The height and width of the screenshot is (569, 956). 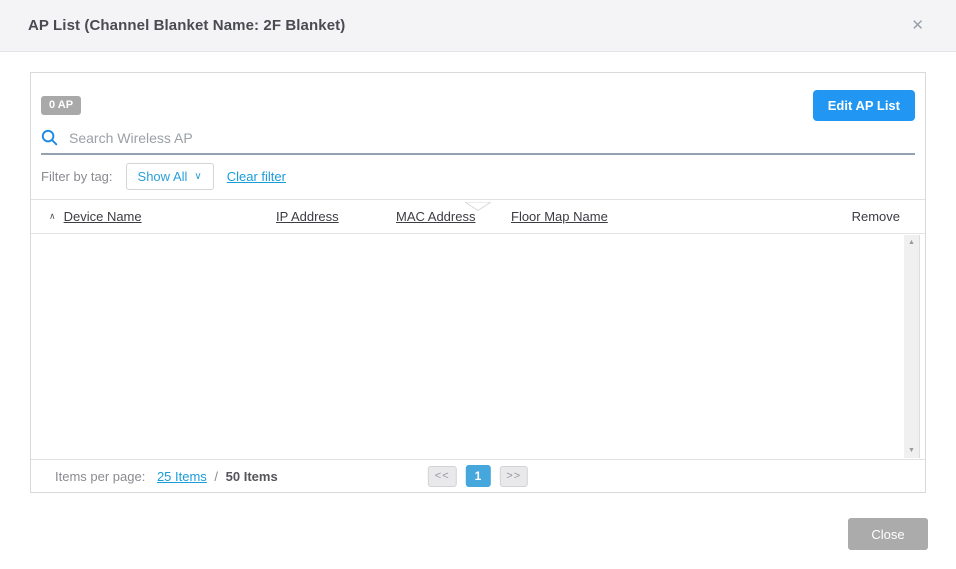 I want to click on page-size-link: 25 Items, so click(x=182, y=476).